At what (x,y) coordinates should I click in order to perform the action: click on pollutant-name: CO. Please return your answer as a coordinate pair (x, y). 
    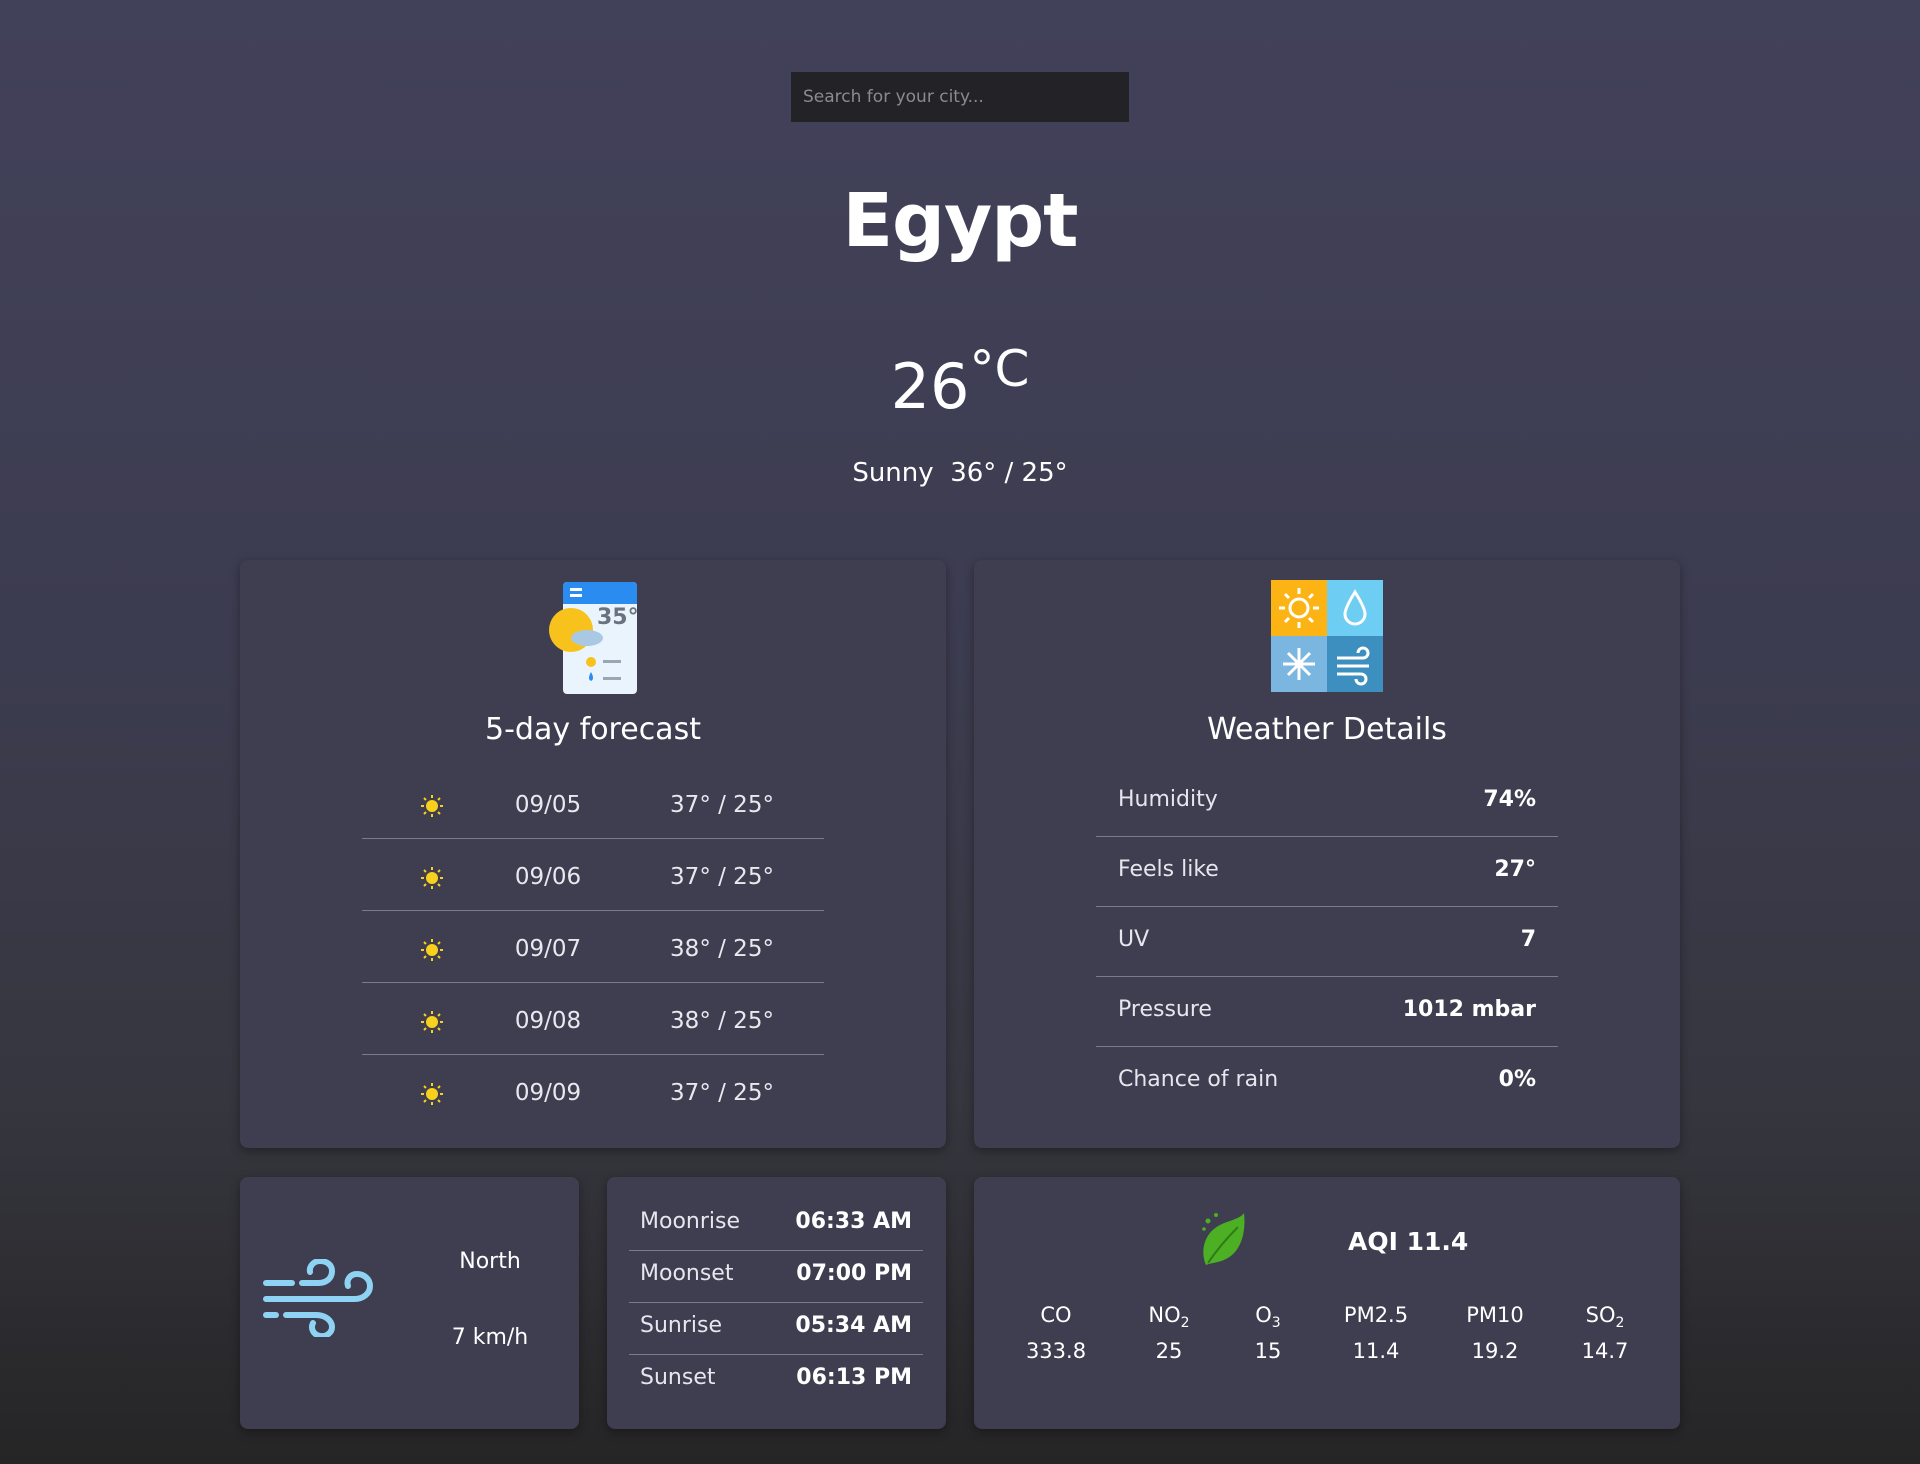
    Looking at the image, I should click on (1056, 1317).